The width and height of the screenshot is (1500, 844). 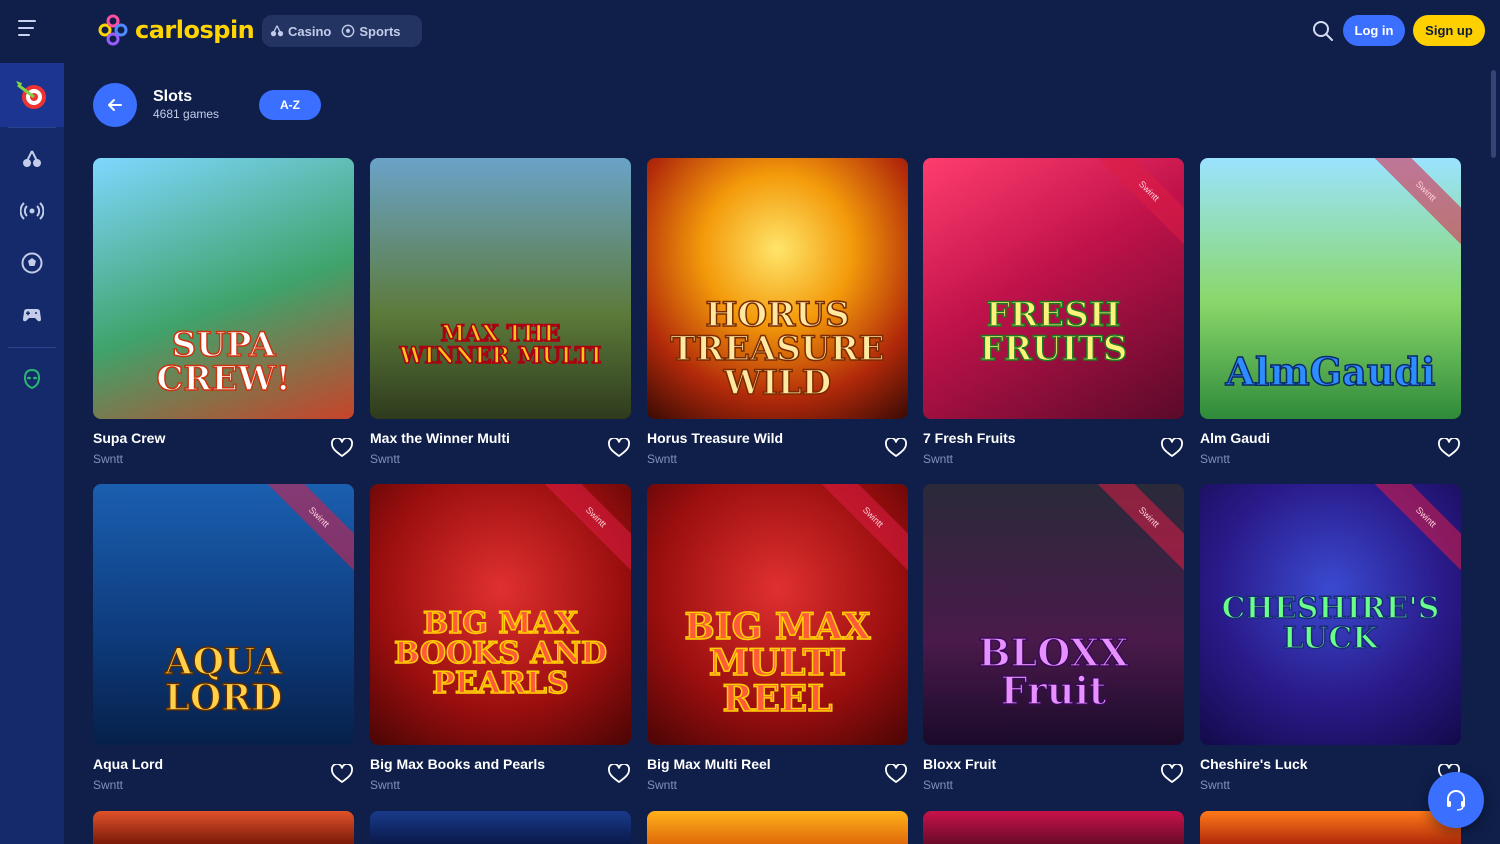 What do you see at coordinates (777, 288) in the screenshot?
I see `game-thumbnail: HORUS TREASURE WILD` at bounding box center [777, 288].